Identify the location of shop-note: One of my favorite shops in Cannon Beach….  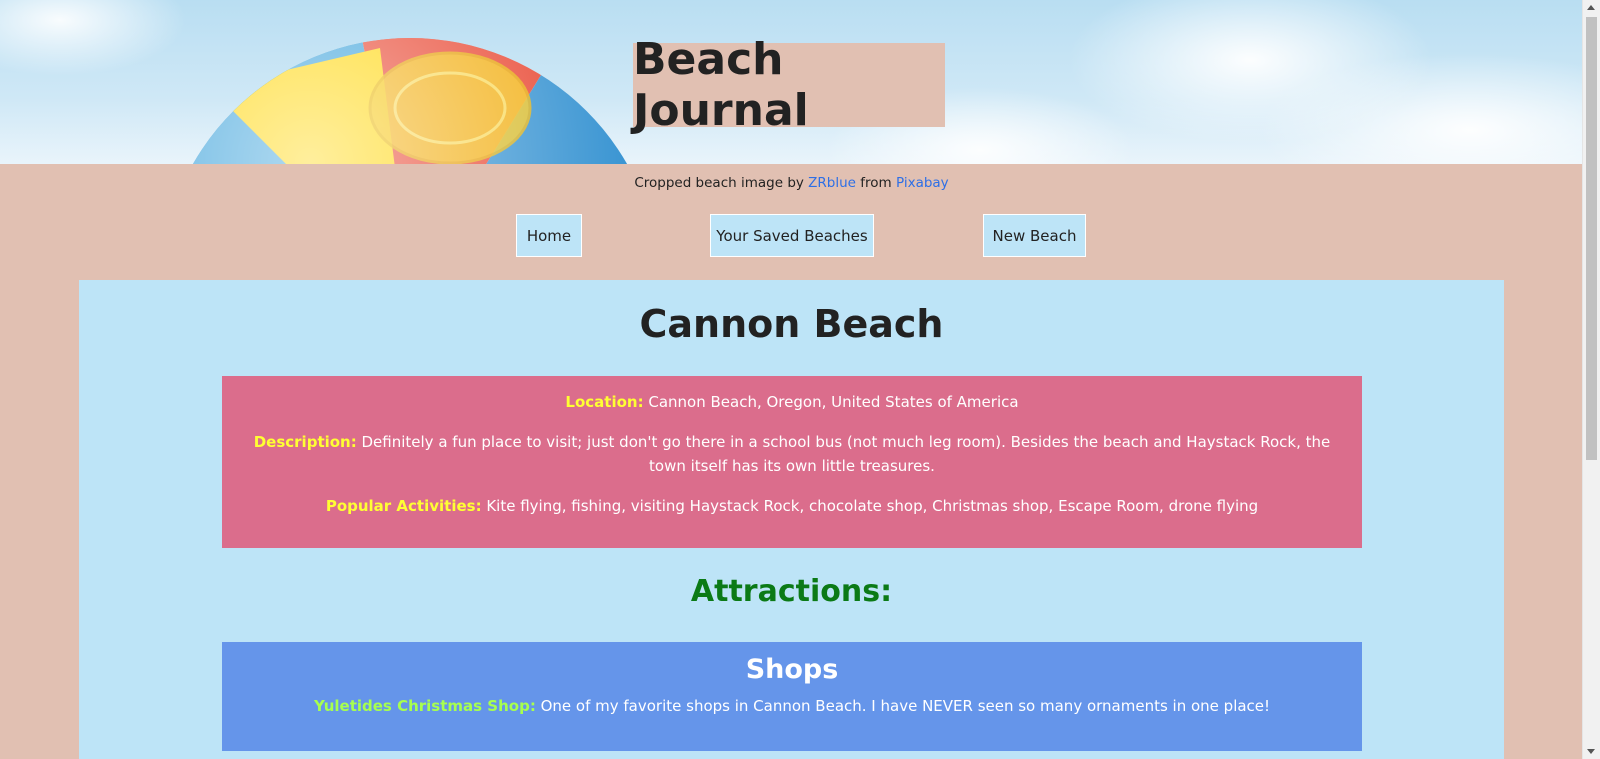
(903, 706).